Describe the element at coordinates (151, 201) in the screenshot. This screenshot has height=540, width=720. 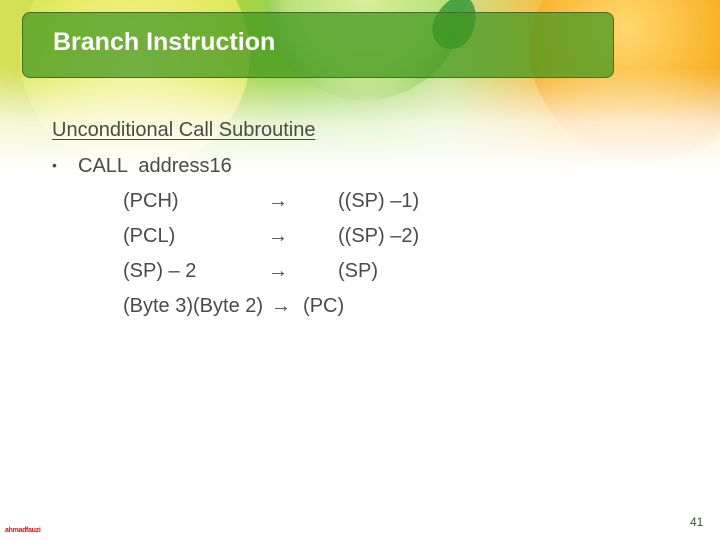
I see `transfer-source: (PCH)` at that location.